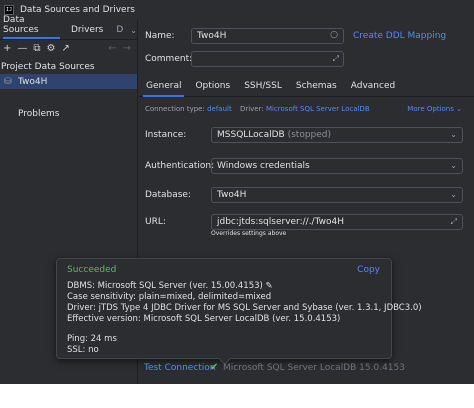 The image size is (474, 408). I want to click on connection-type-label: Connection type:, so click(175, 109).